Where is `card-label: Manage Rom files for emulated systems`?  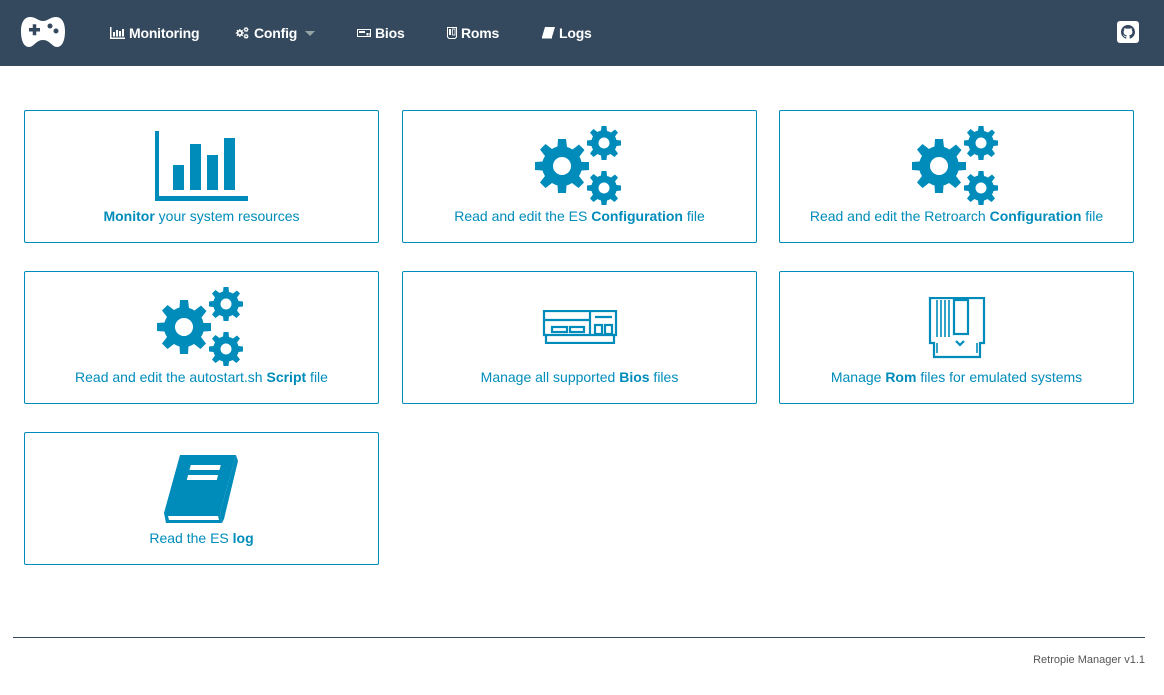 card-label: Manage Rom files for emulated systems is located at coordinates (956, 377).